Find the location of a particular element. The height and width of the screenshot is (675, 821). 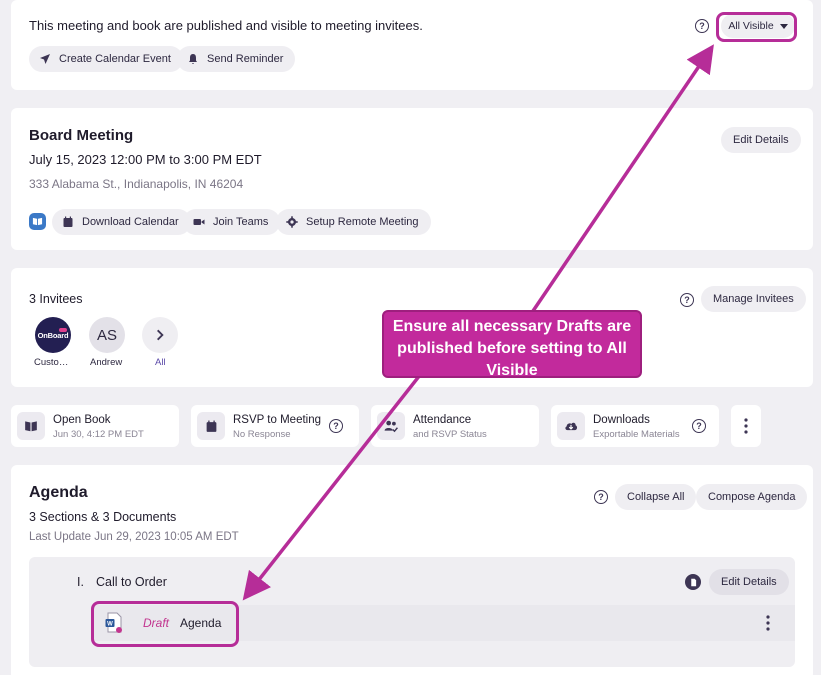

agenda-last-update: Last Update Jun 29, 2023 10:05 AM EDT is located at coordinates (134, 537).